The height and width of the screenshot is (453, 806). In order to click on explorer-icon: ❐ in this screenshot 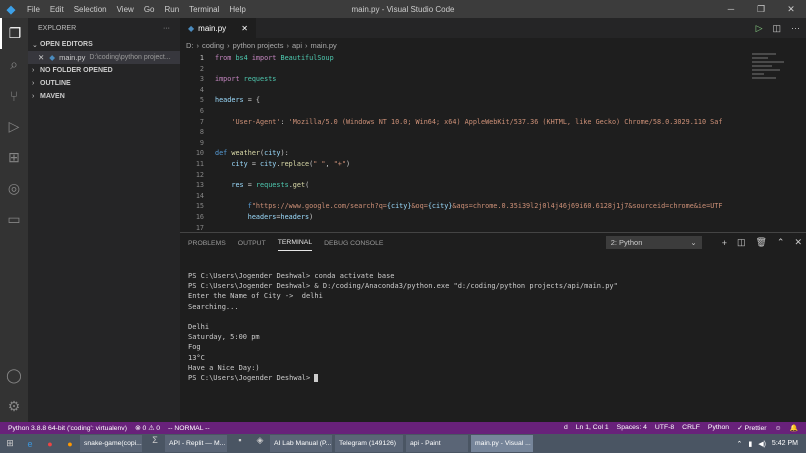, I will do `click(14, 33)`.